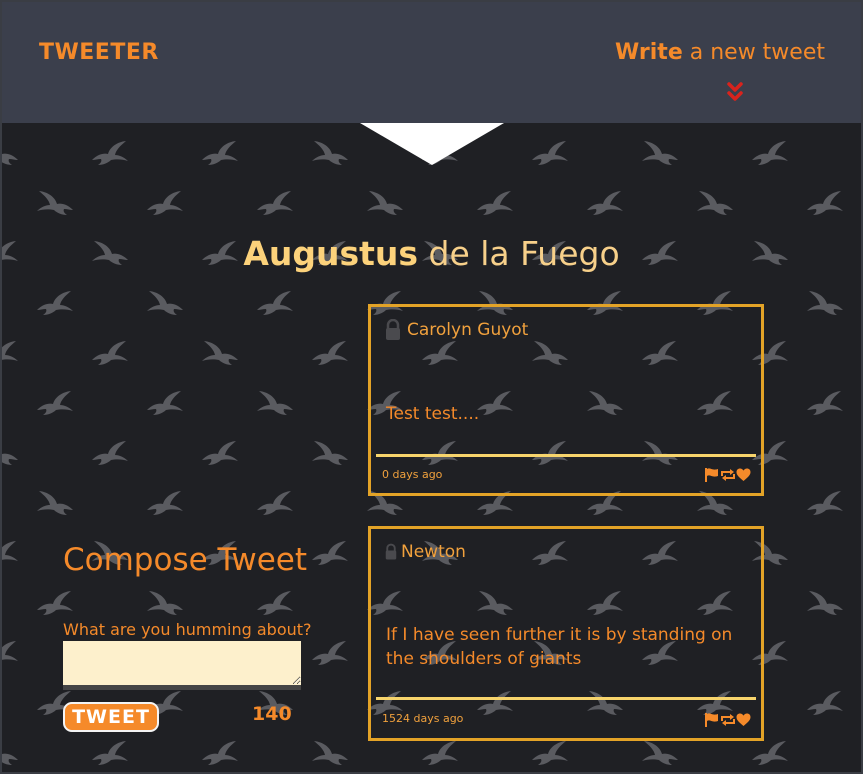  What do you see at coordinates (331, 253) in the screenshot?
I see `profile-first-name: Augustus` at bounding box center [331, 253].